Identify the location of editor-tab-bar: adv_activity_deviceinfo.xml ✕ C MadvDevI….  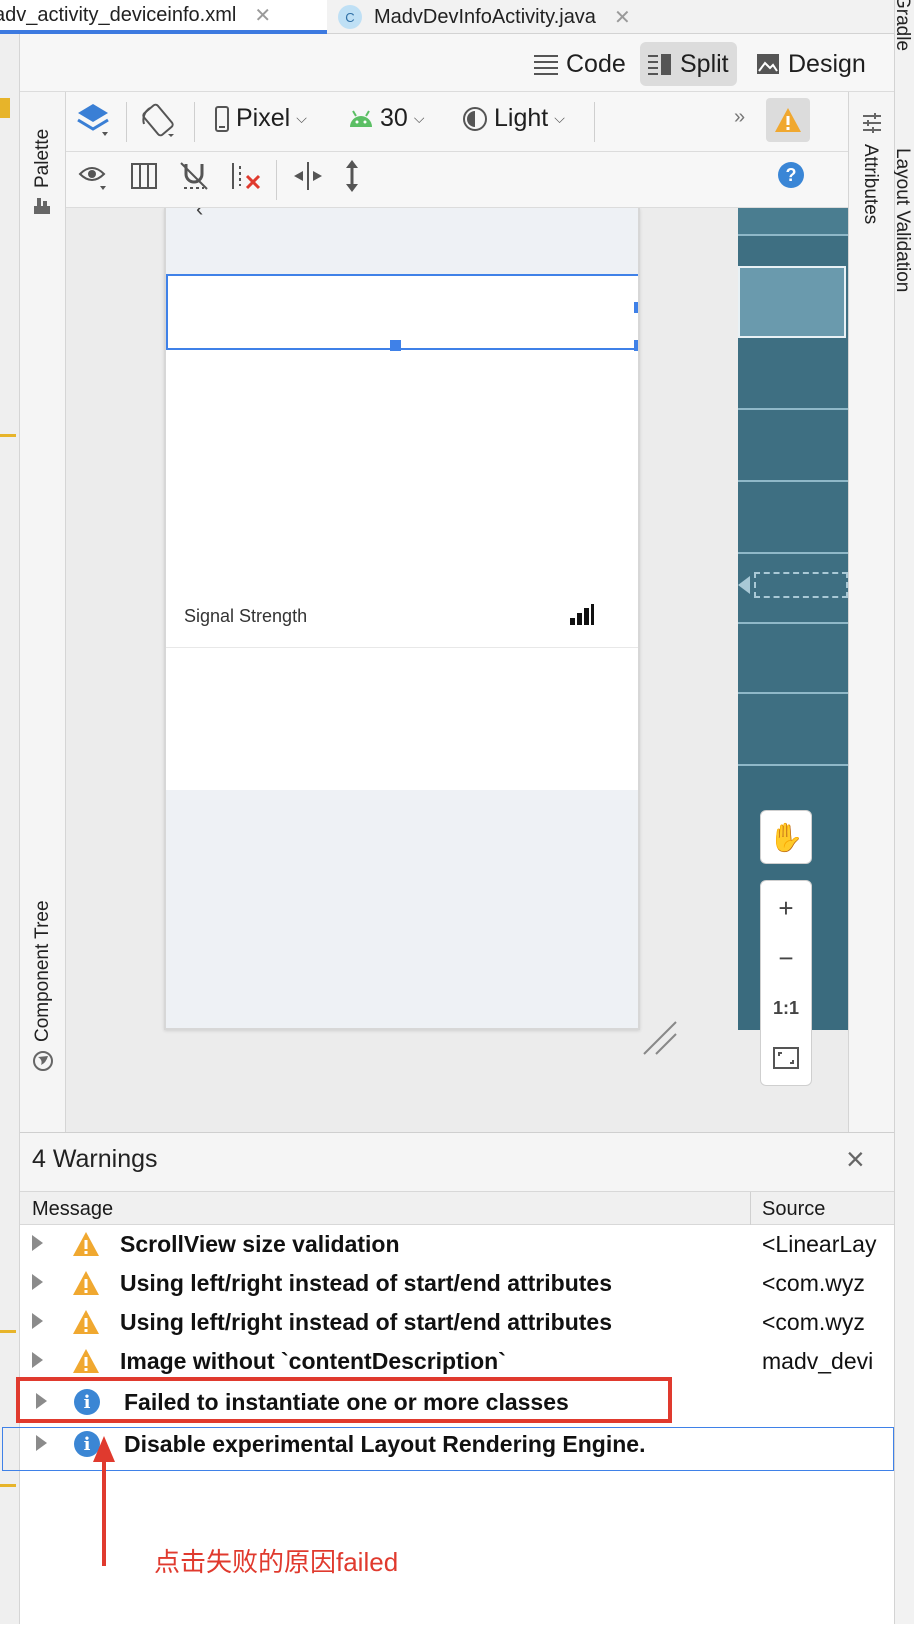
(447, 17).